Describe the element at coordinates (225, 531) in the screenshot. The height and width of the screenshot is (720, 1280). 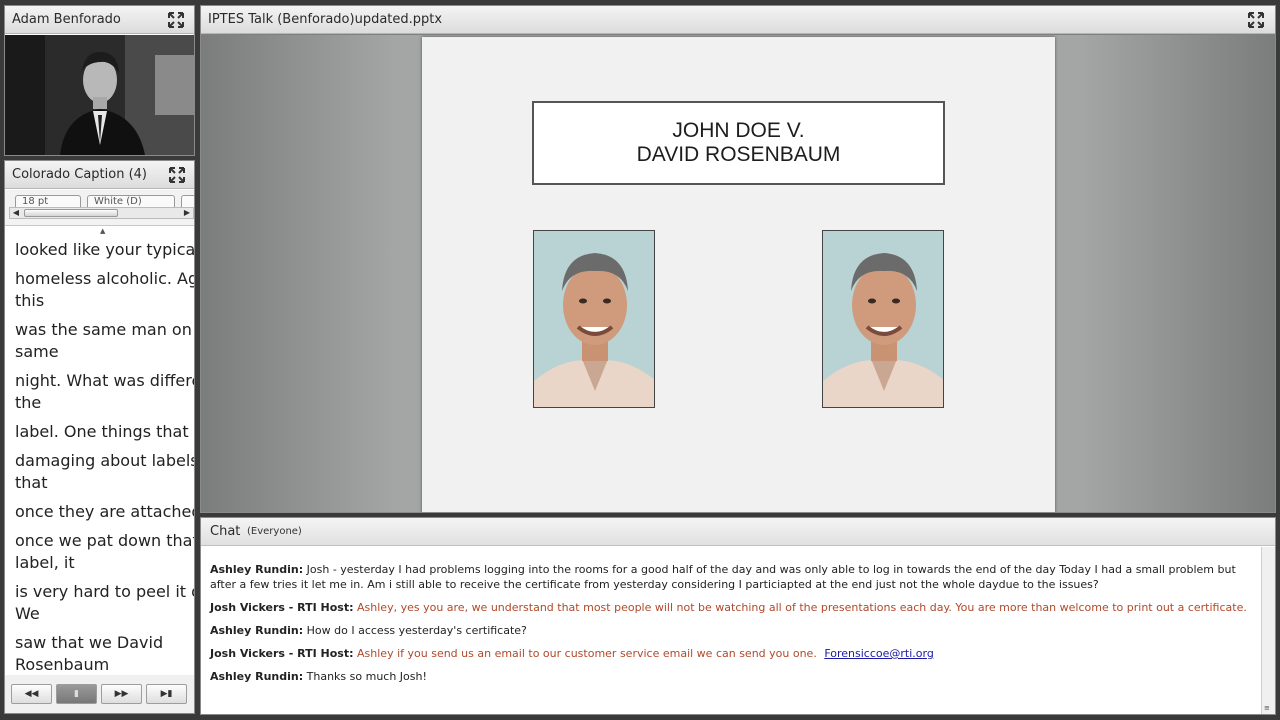
I see `chat-title: Chat` at that location.